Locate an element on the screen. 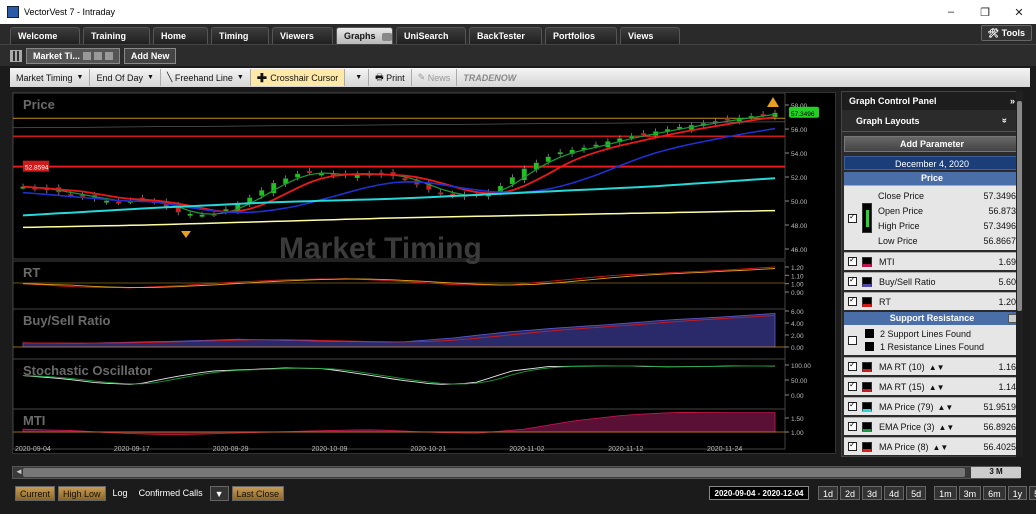 This screenshot has height=514, width=1036. add-new-button: Add New is located at coordinates (150, 55).